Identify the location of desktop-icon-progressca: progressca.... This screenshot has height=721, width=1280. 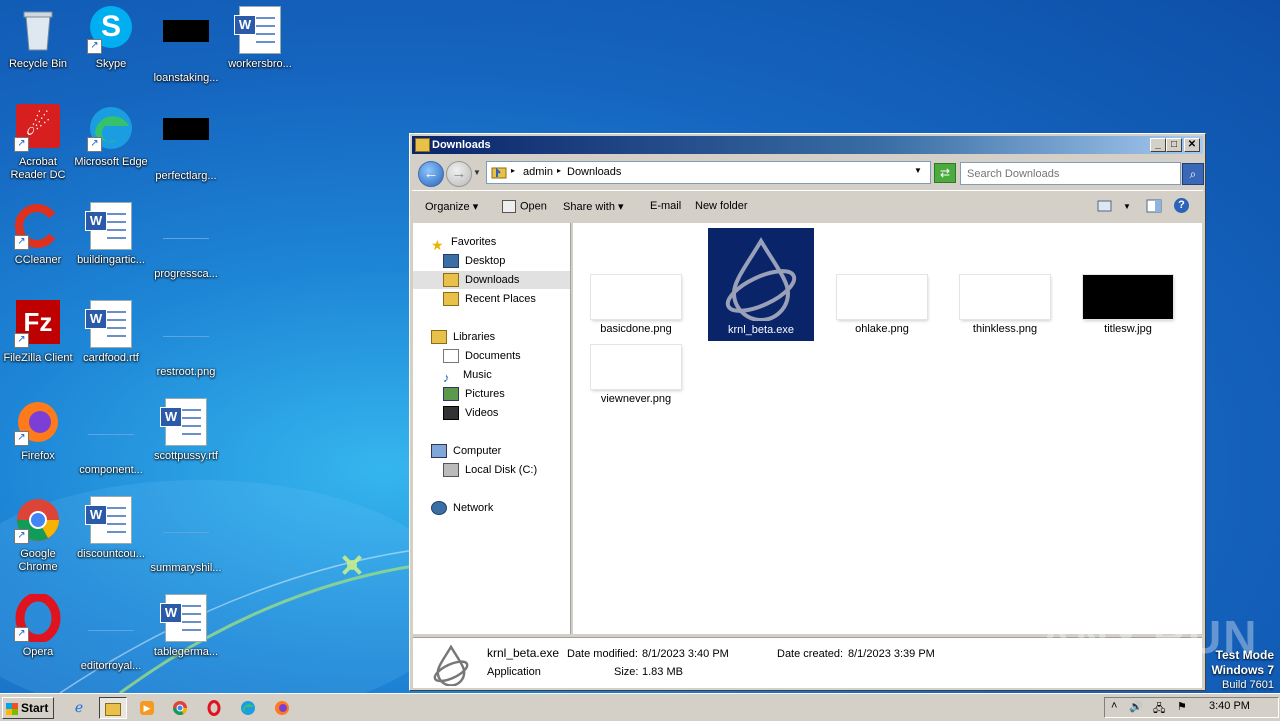
(186, 241).